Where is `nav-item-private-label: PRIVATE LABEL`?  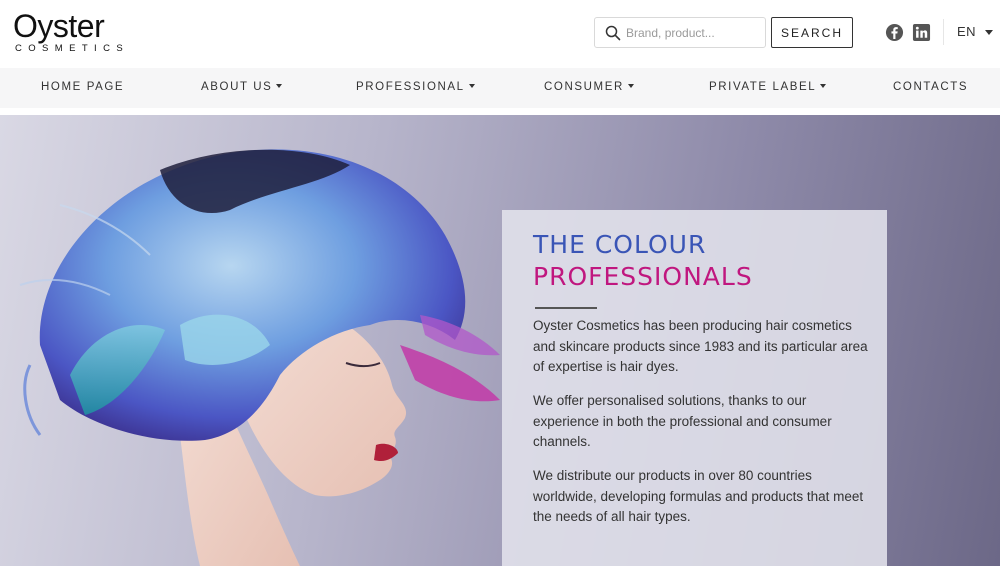 nav-item-private-label: PRIVATE LABEL is located at coordinates (768, 87).